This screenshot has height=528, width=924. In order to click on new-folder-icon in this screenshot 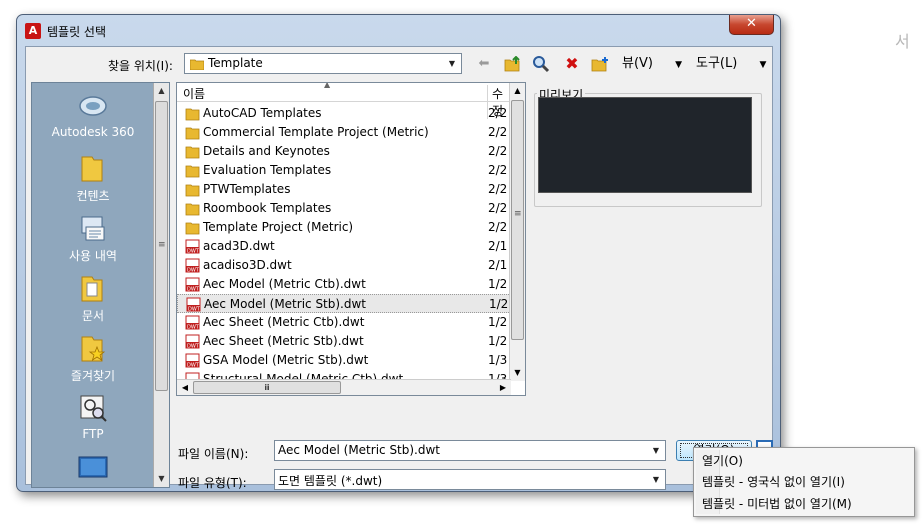, I will do `click(599, 64)`.